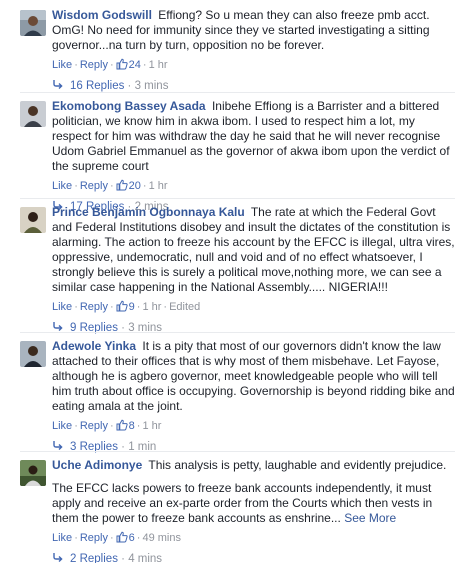 Image resolution: width=461 pixels, height=563 pixels. Describe the element at coordinates (97, 86) in the screenshot. I see `replies-count: 16 Replies` at that location.